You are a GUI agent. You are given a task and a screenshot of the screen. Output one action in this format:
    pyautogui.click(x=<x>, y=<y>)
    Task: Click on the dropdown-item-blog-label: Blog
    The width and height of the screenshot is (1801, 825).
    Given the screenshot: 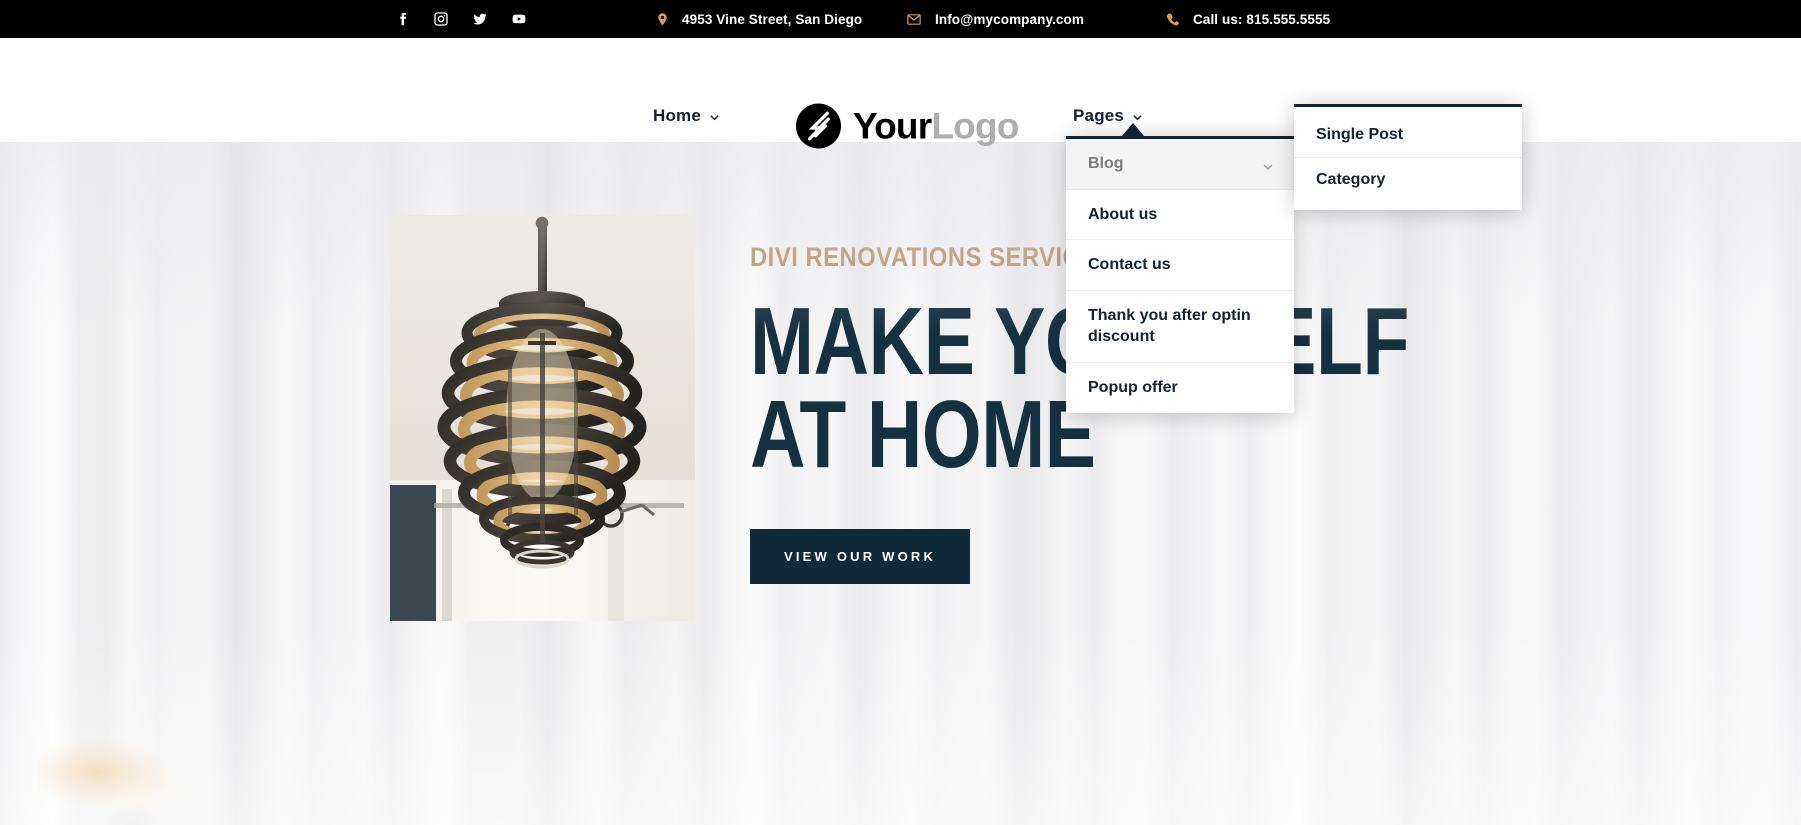 What is the action you would take?
    pyautogui.click(x=1106, y=163)
    